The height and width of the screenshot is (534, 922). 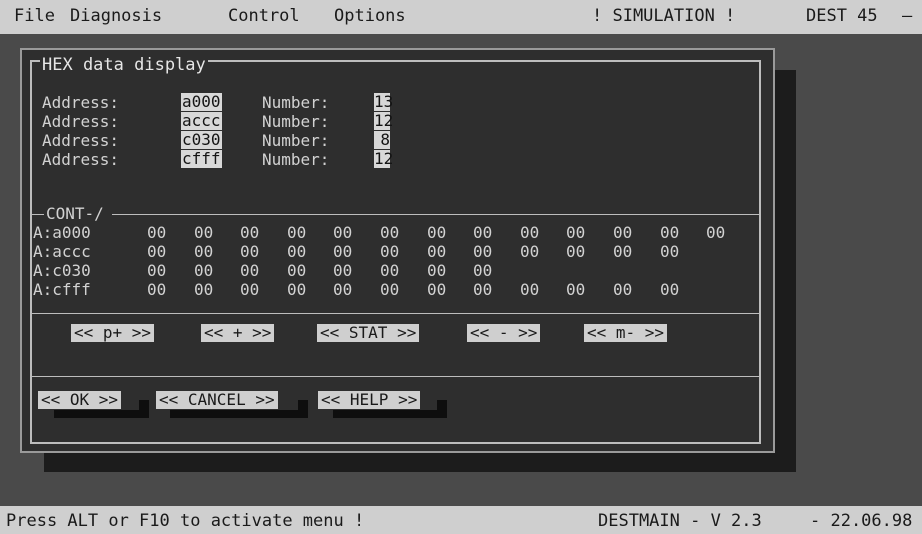 I want to click on number-field: 13, so click(x=383, y=102).